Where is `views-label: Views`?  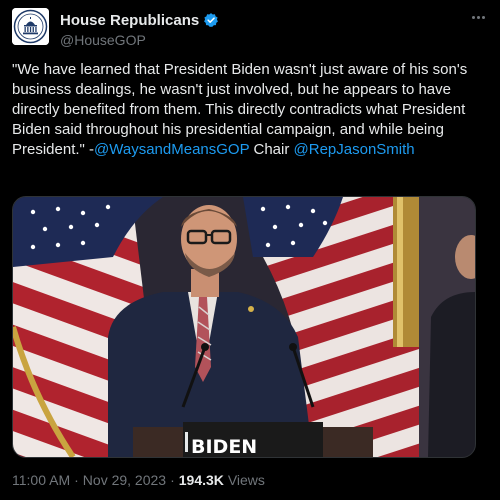 views-label: Views is located at coordinates (246, 480).